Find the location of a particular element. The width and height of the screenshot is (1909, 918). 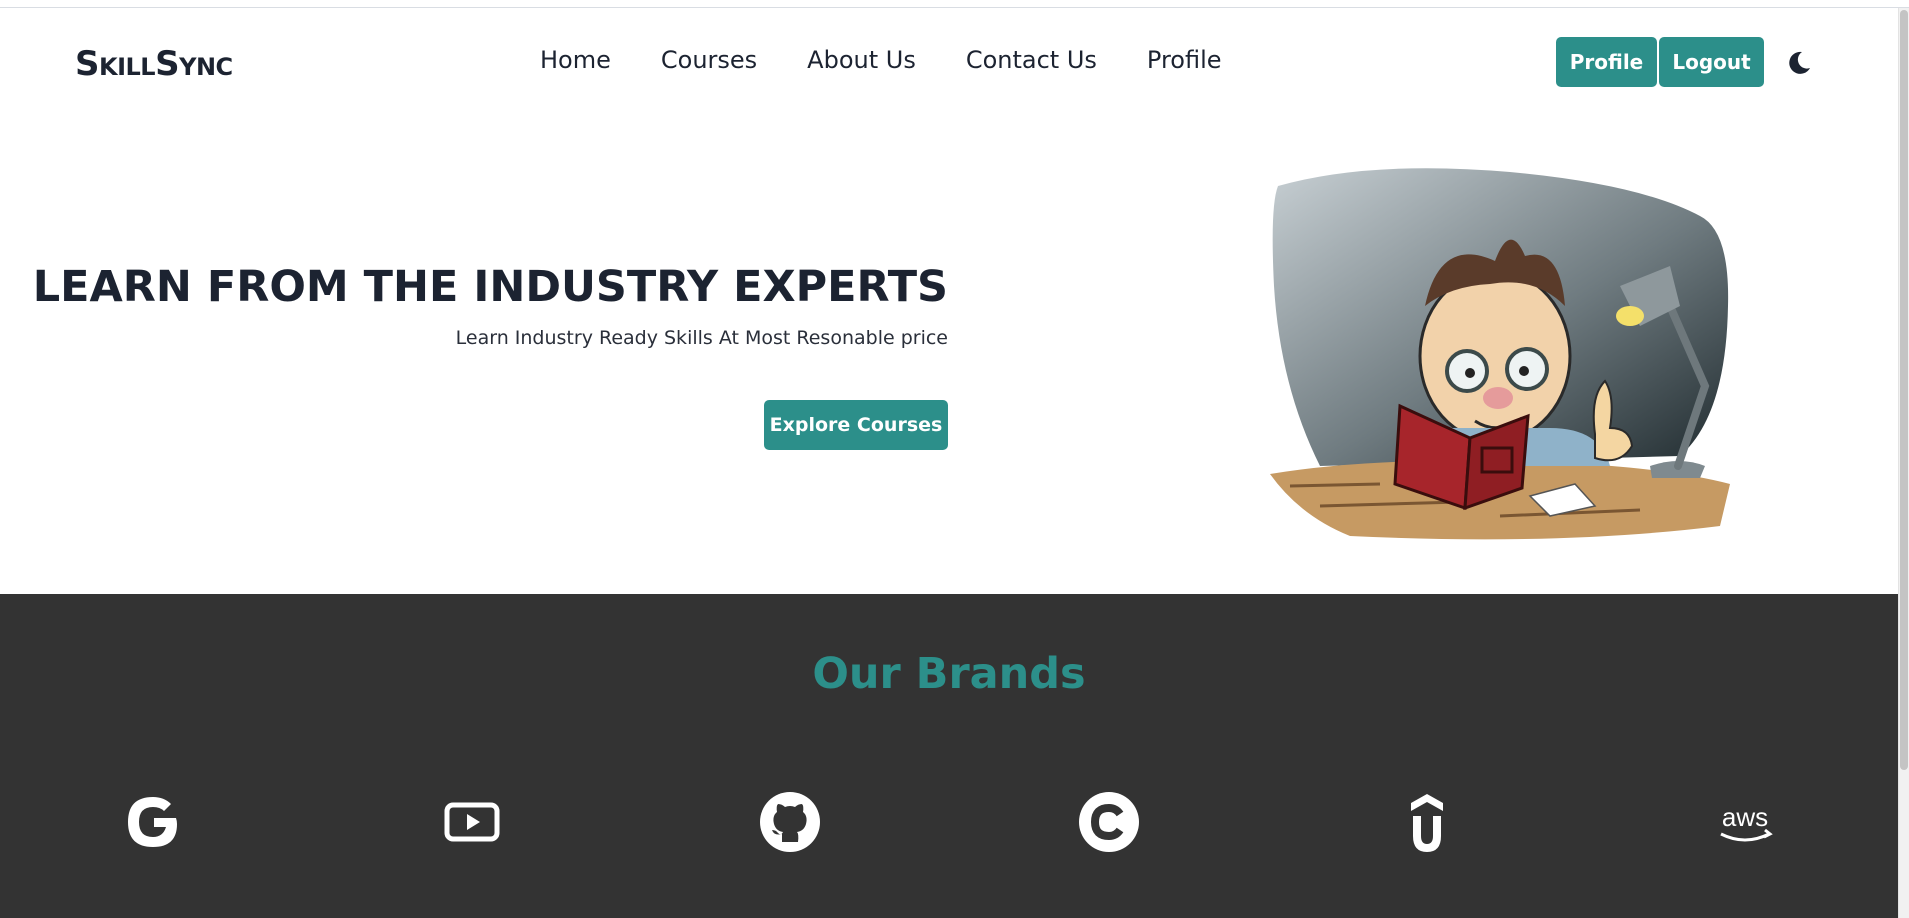

nav-link-contact-us: Contact Us is located at coordinates (1031, 60).